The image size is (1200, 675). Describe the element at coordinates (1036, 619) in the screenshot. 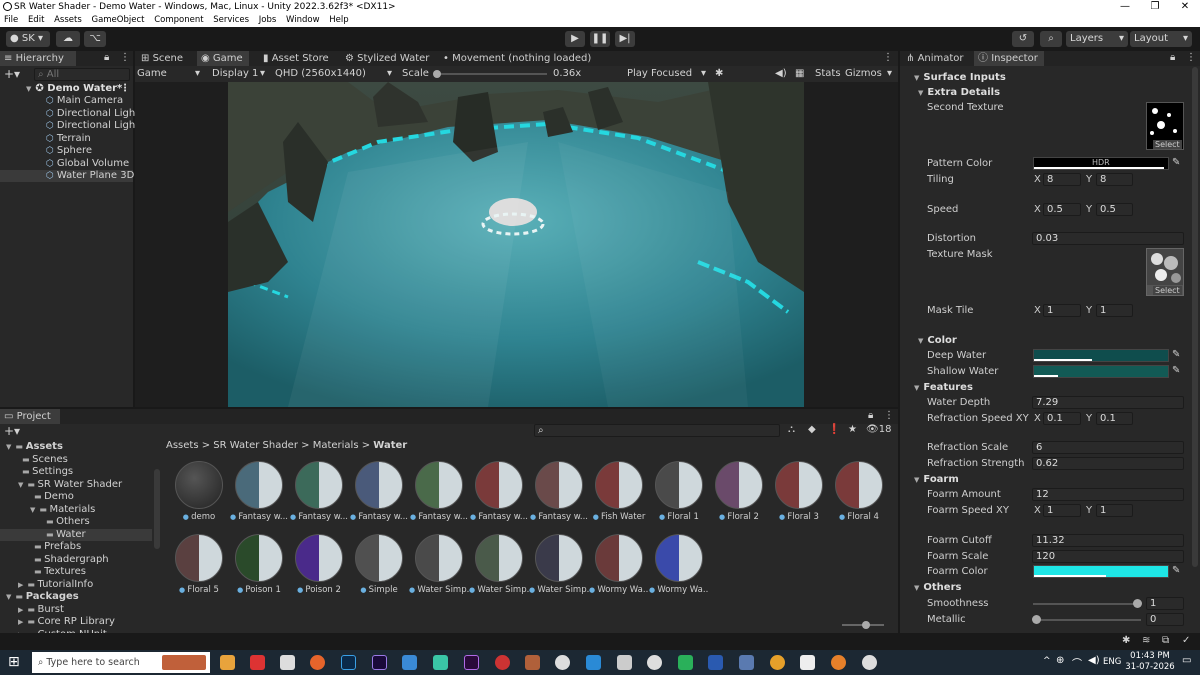

I see `metallic-slider-handle` at that location.